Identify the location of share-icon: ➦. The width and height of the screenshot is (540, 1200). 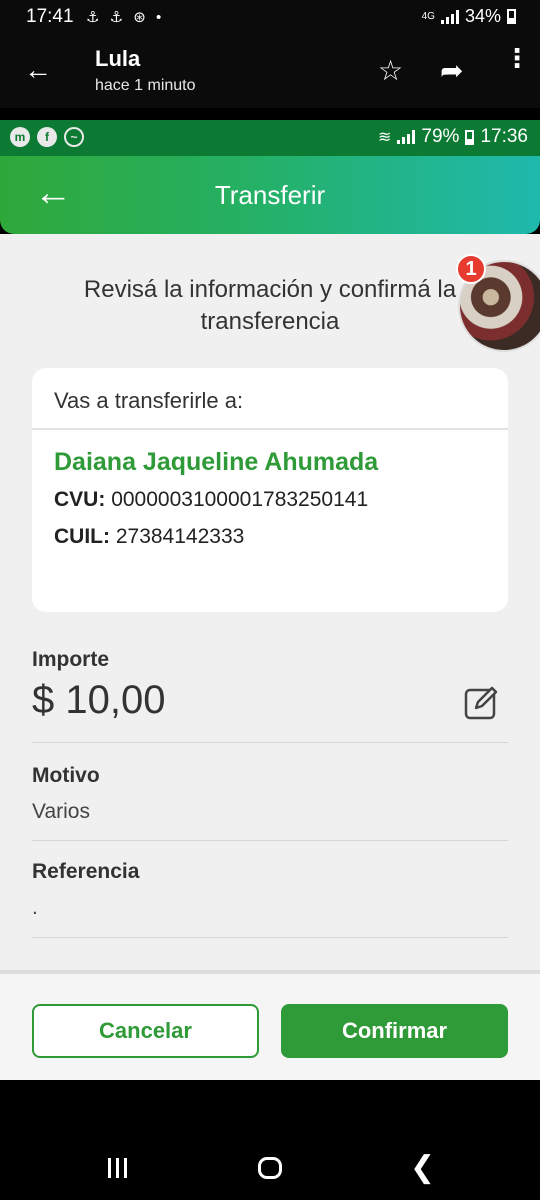
(451, 70).